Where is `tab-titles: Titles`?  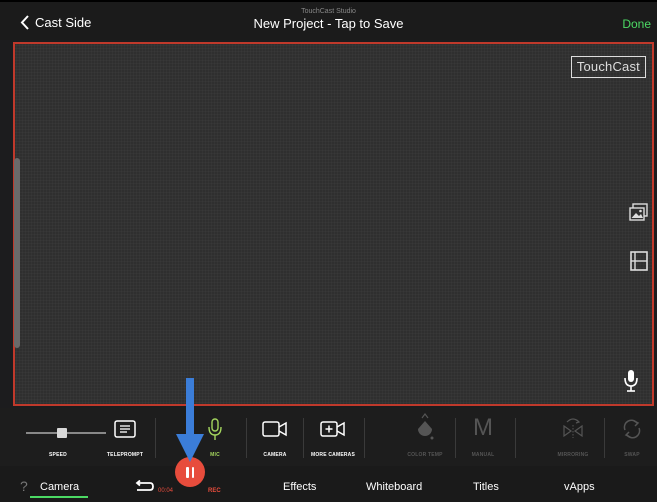 tab-titles: Titles is located at coordinates (486, 487).